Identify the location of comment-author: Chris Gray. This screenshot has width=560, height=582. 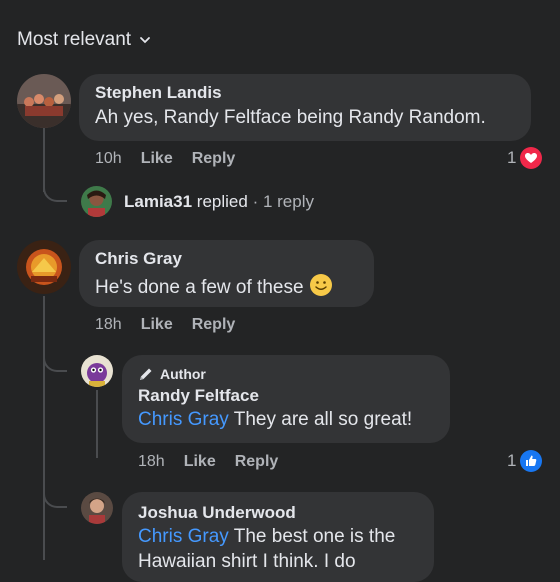
(226, 259).